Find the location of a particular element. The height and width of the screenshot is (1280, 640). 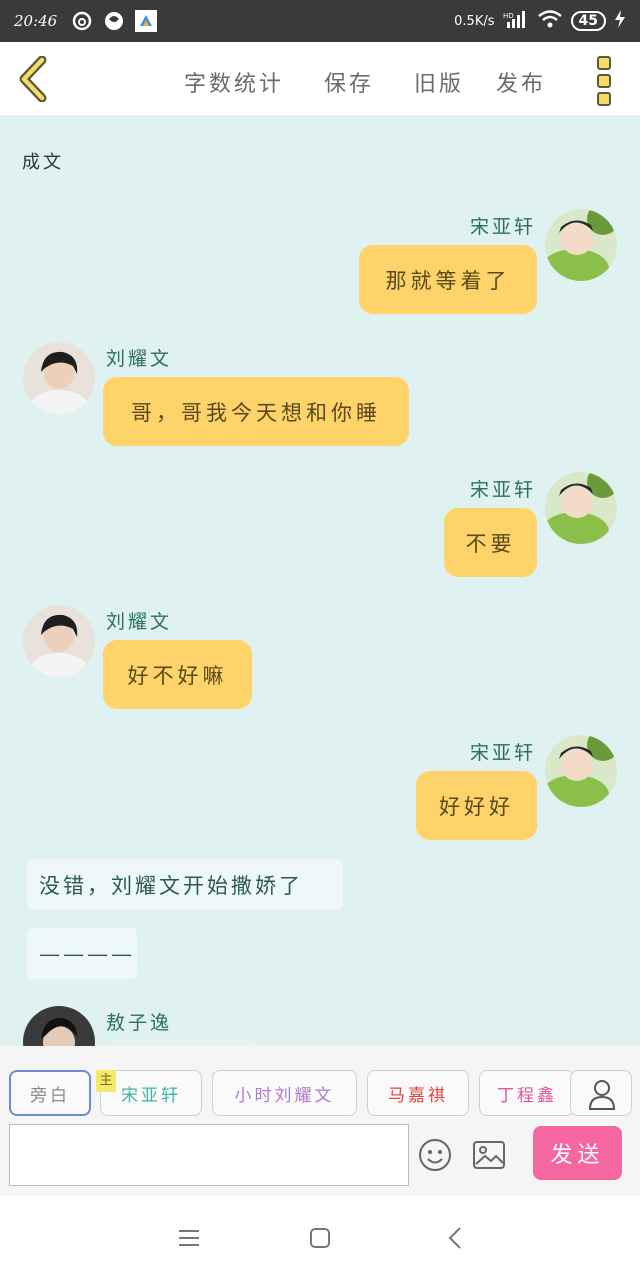

person-icon is located at coordinates (601, 1093).